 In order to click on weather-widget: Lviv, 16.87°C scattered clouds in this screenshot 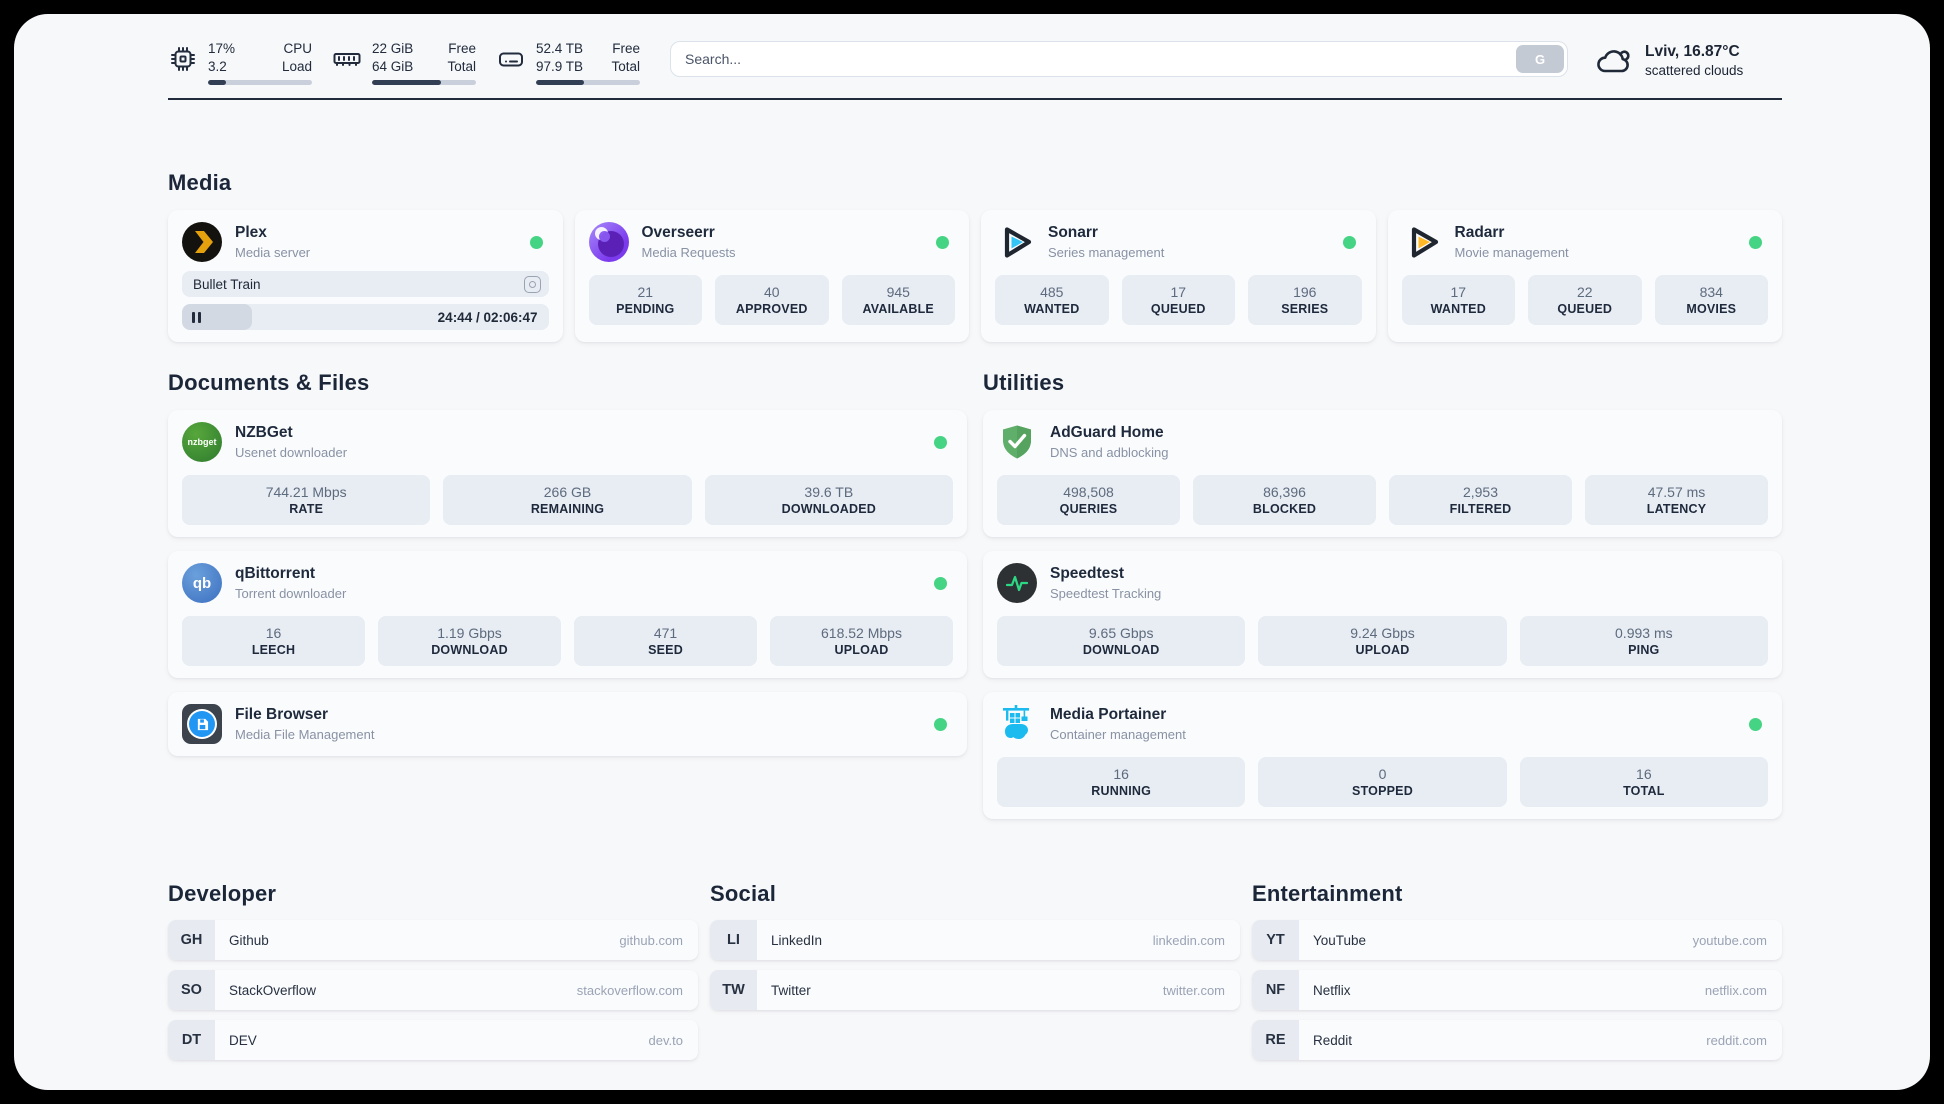, I will do `click(1688, 61)`.